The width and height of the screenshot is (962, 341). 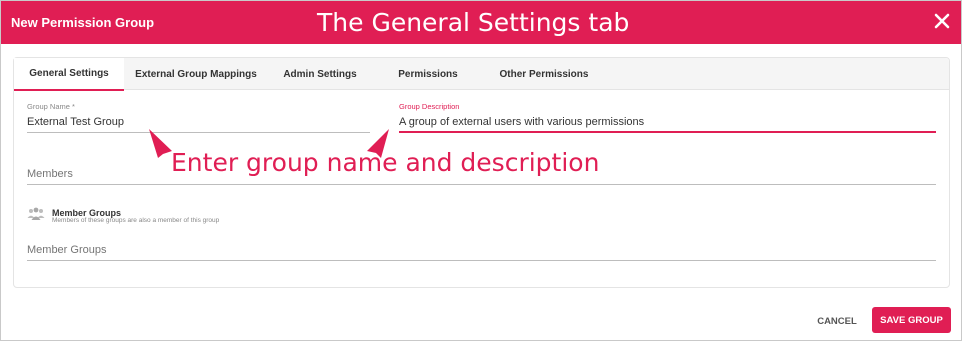 I want to click on tab-other-permissions: Other Permissions, so click(x=544, y=74).